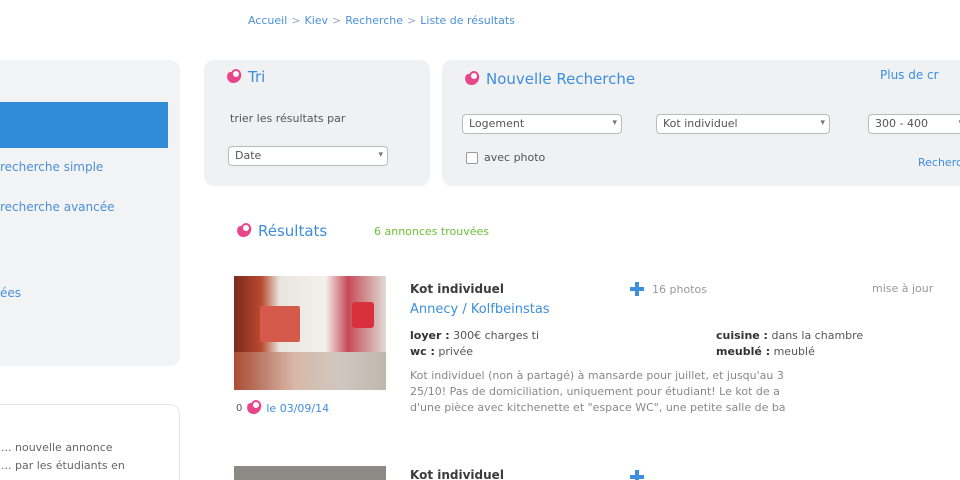 The height and width of the screenshot is (480, 960). I want to click on listing-date-text: le 03/09/14, so click(298, 408).